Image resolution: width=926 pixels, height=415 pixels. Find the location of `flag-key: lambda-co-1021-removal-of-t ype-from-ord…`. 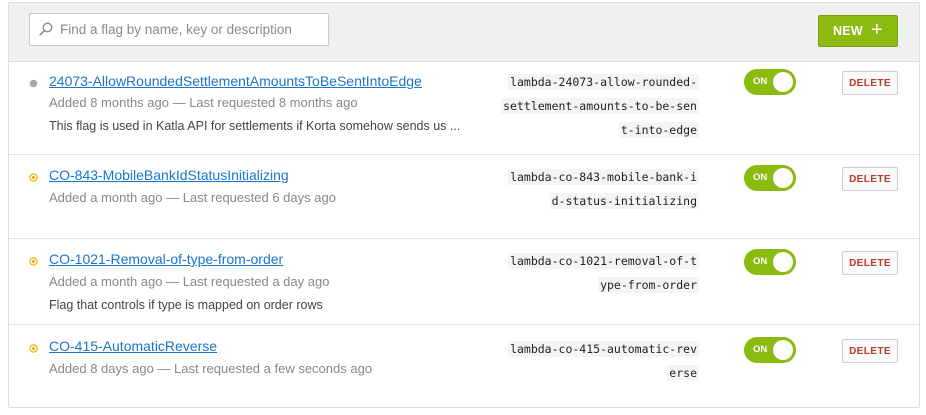

flag-key: lambda-co-1021-removal-of-t ype-from-ord… is located at coordinates (603, 273).